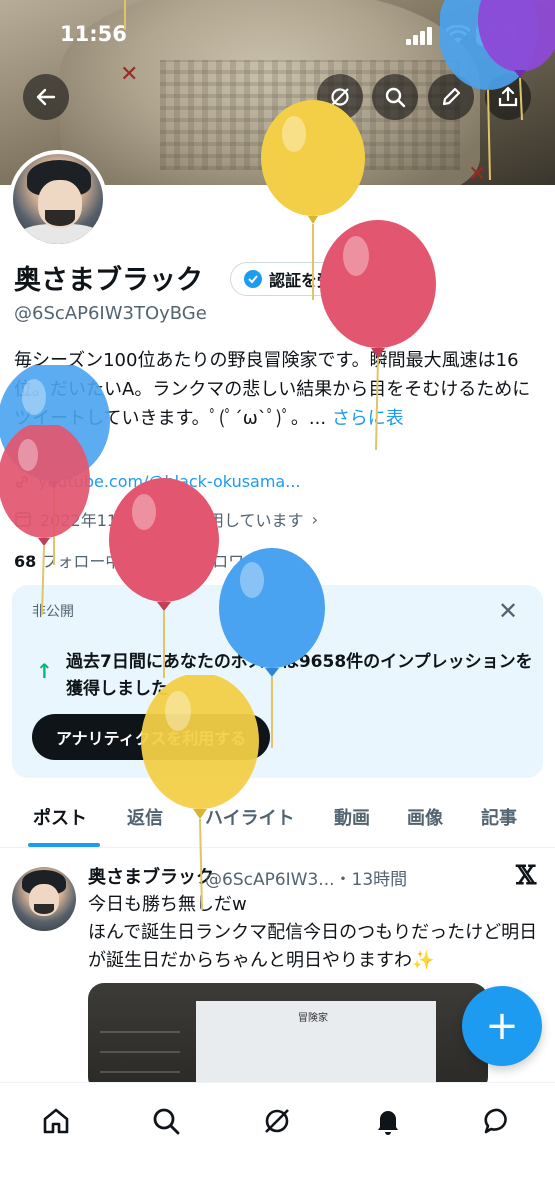  Describe the element at coordinates (288, 1038) in the screenshot. I see `post-image: 冒険家` at that location.